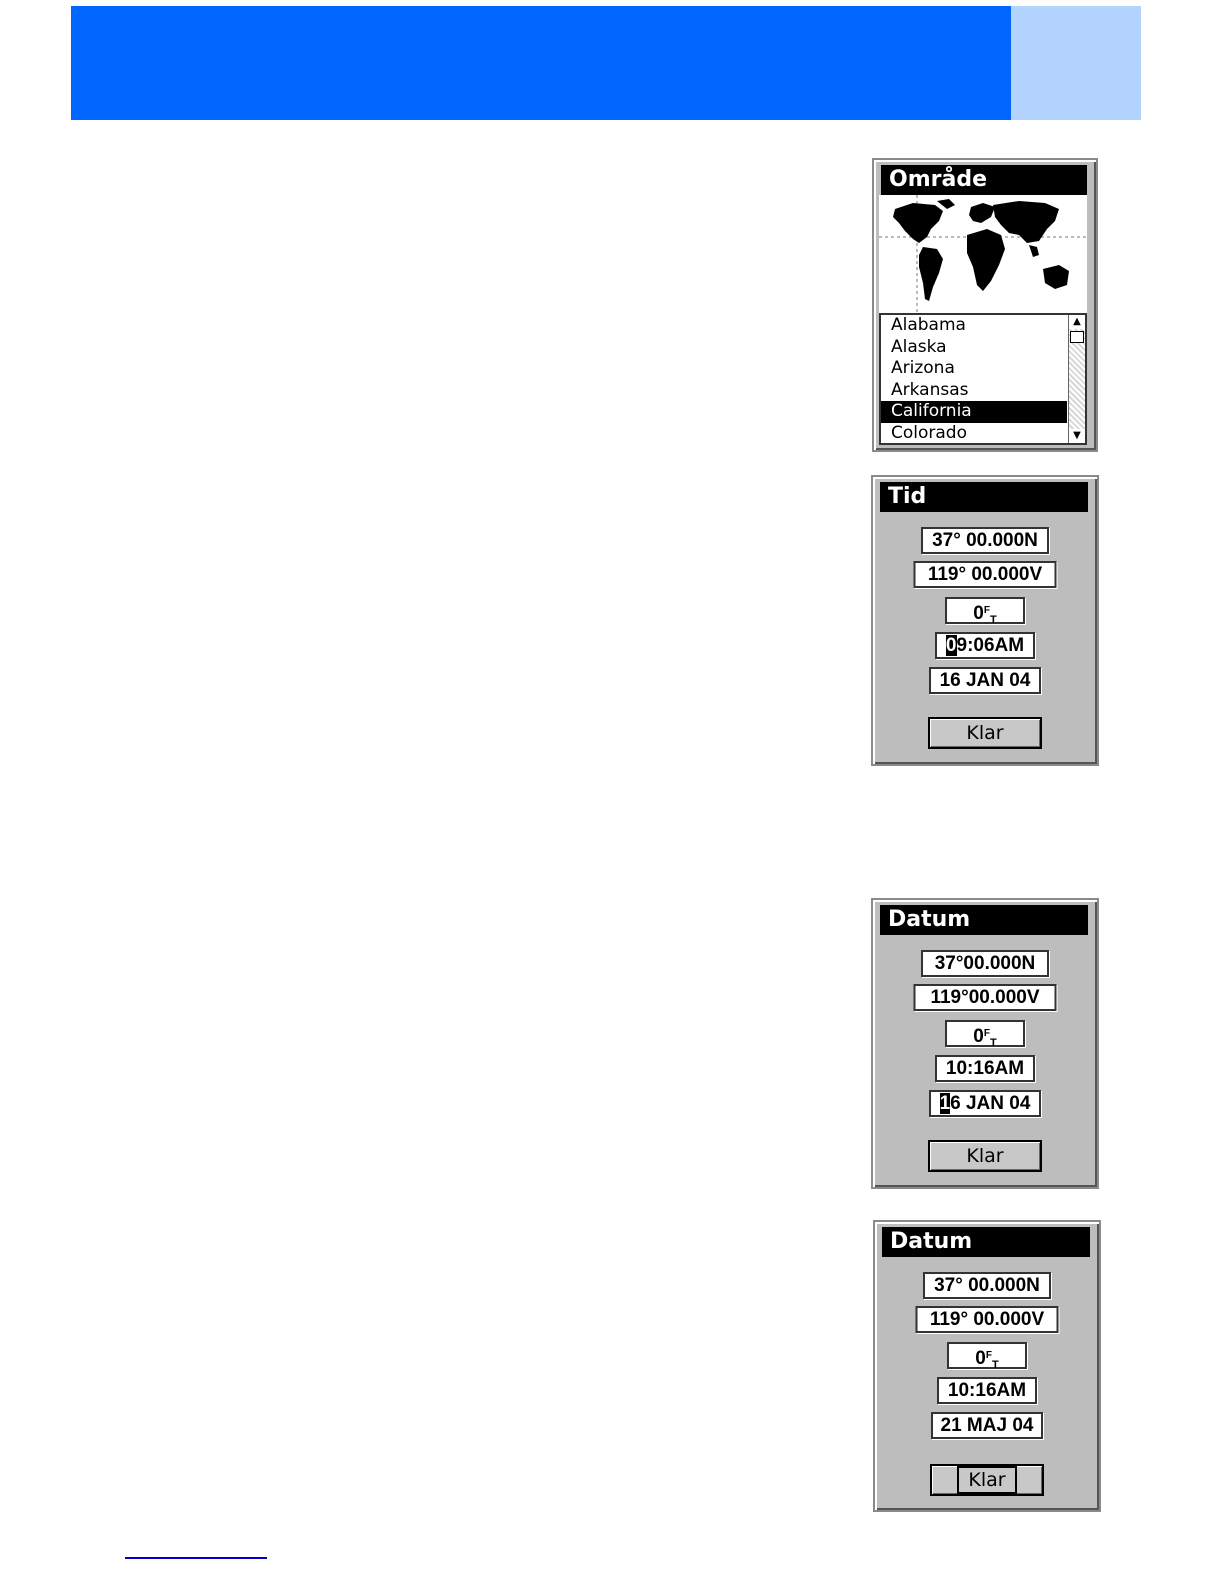 The width and height of the screenshot is (1224, 1584). I want to click on scroll-thumb, so click(1077, 337).